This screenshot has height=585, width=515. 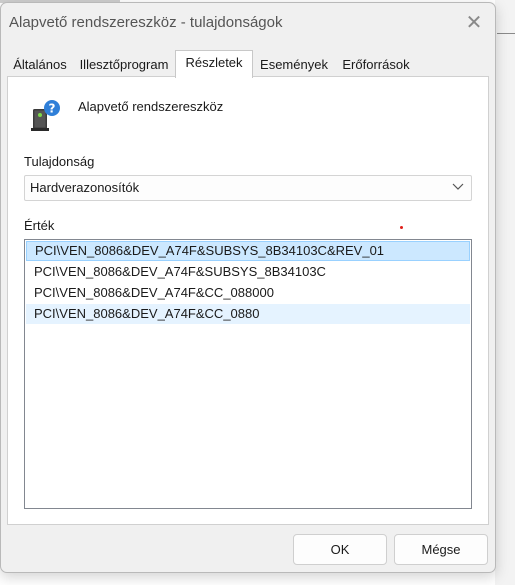 I want to click on background-window, so click(x=505, y=292).